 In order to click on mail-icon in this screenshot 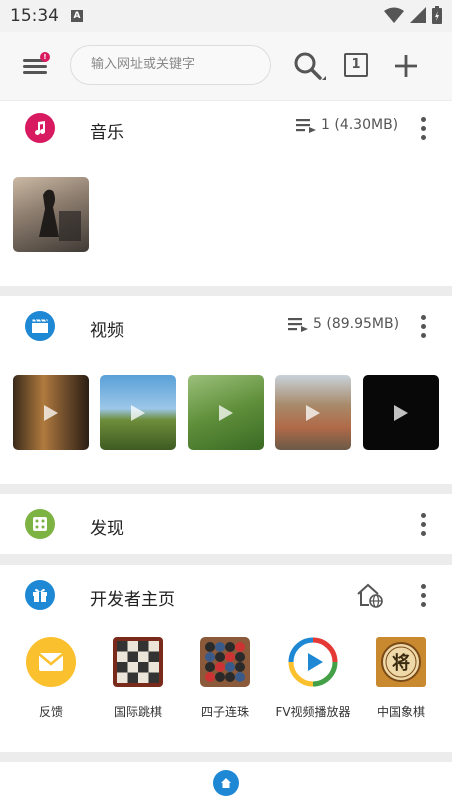, I will do `click(51, 662)`.